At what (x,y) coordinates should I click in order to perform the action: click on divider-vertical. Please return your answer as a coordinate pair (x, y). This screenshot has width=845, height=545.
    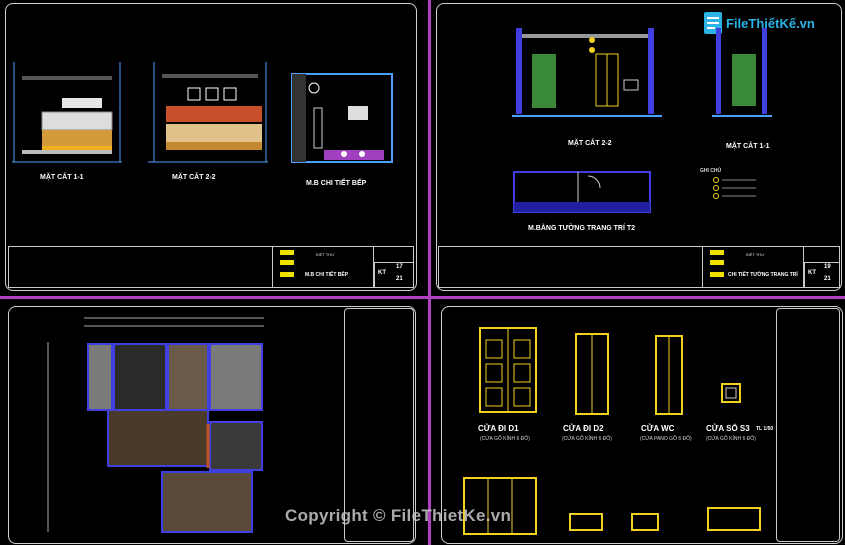
    Looking at the image, I should click on (429, 272).